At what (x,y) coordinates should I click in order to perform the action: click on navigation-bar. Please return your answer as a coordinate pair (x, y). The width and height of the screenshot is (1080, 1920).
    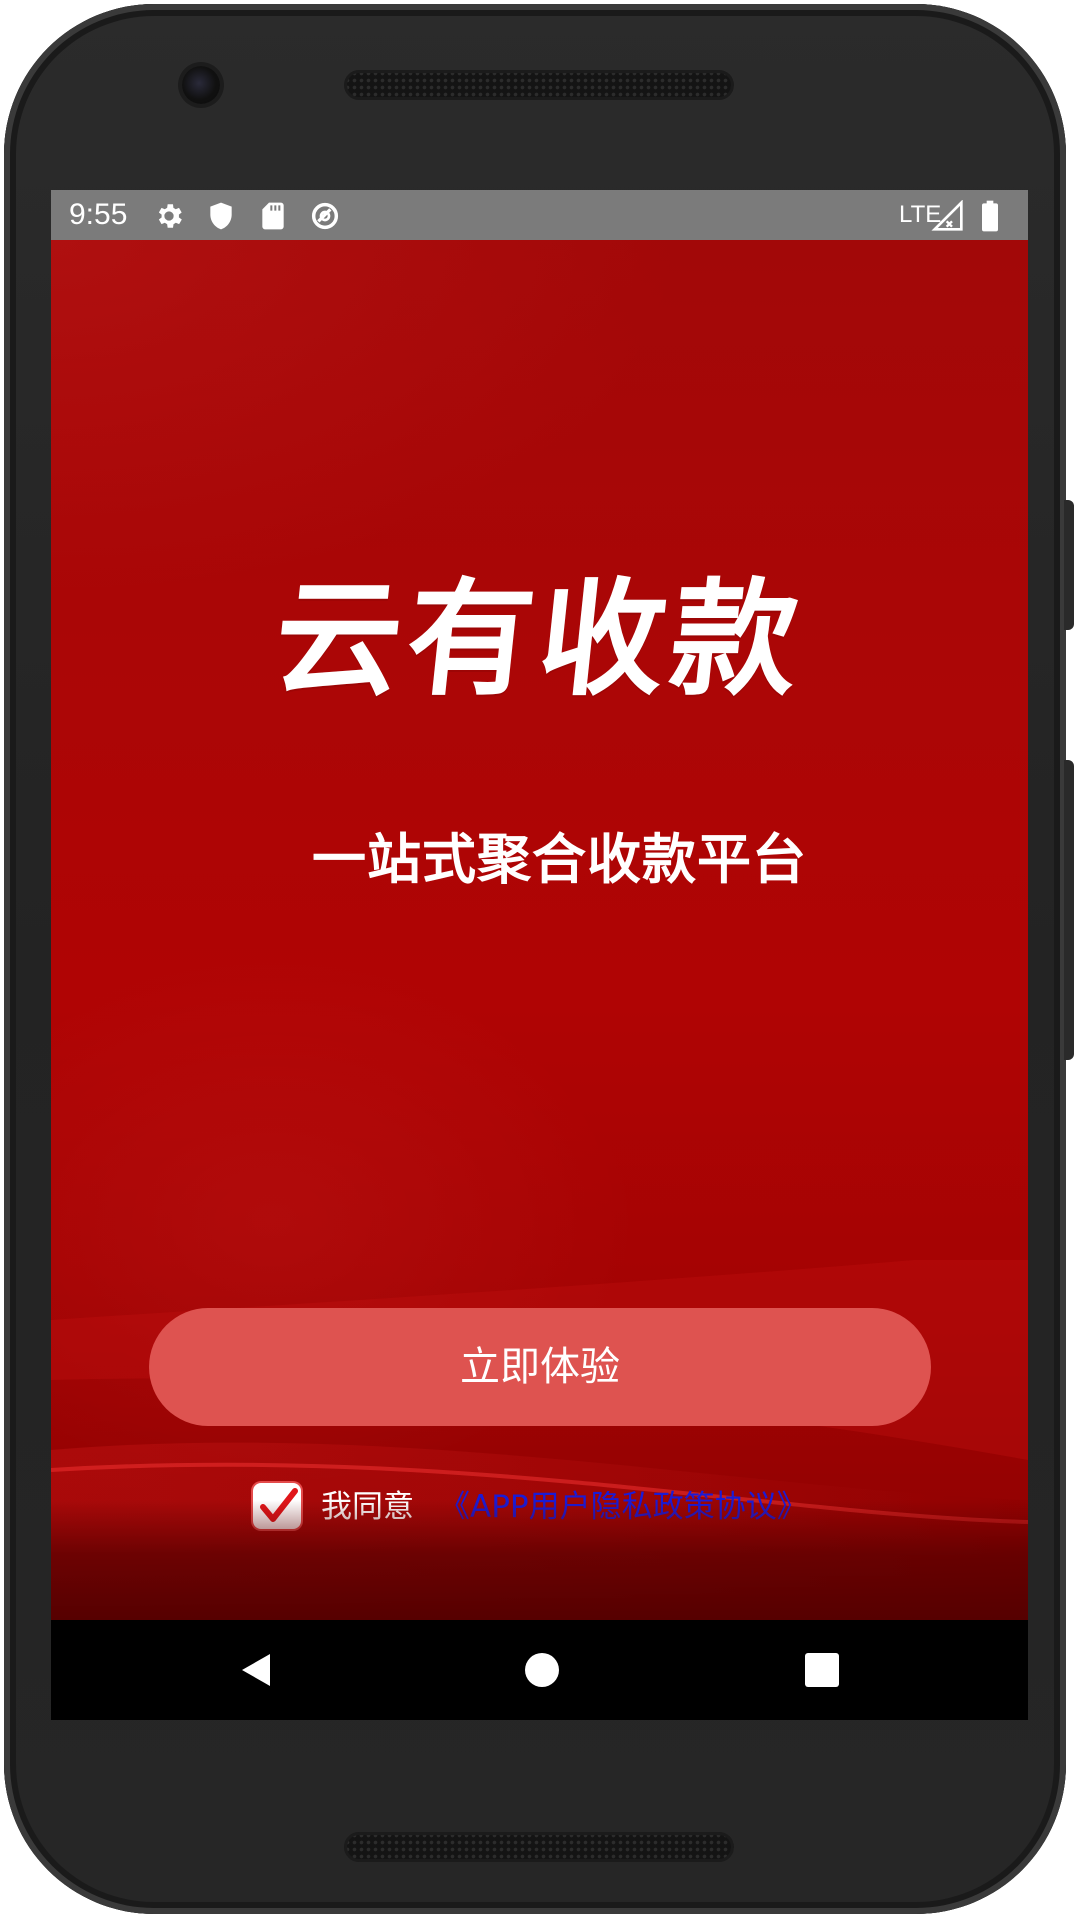
    Looking at the image, I should click on (539, 1670).